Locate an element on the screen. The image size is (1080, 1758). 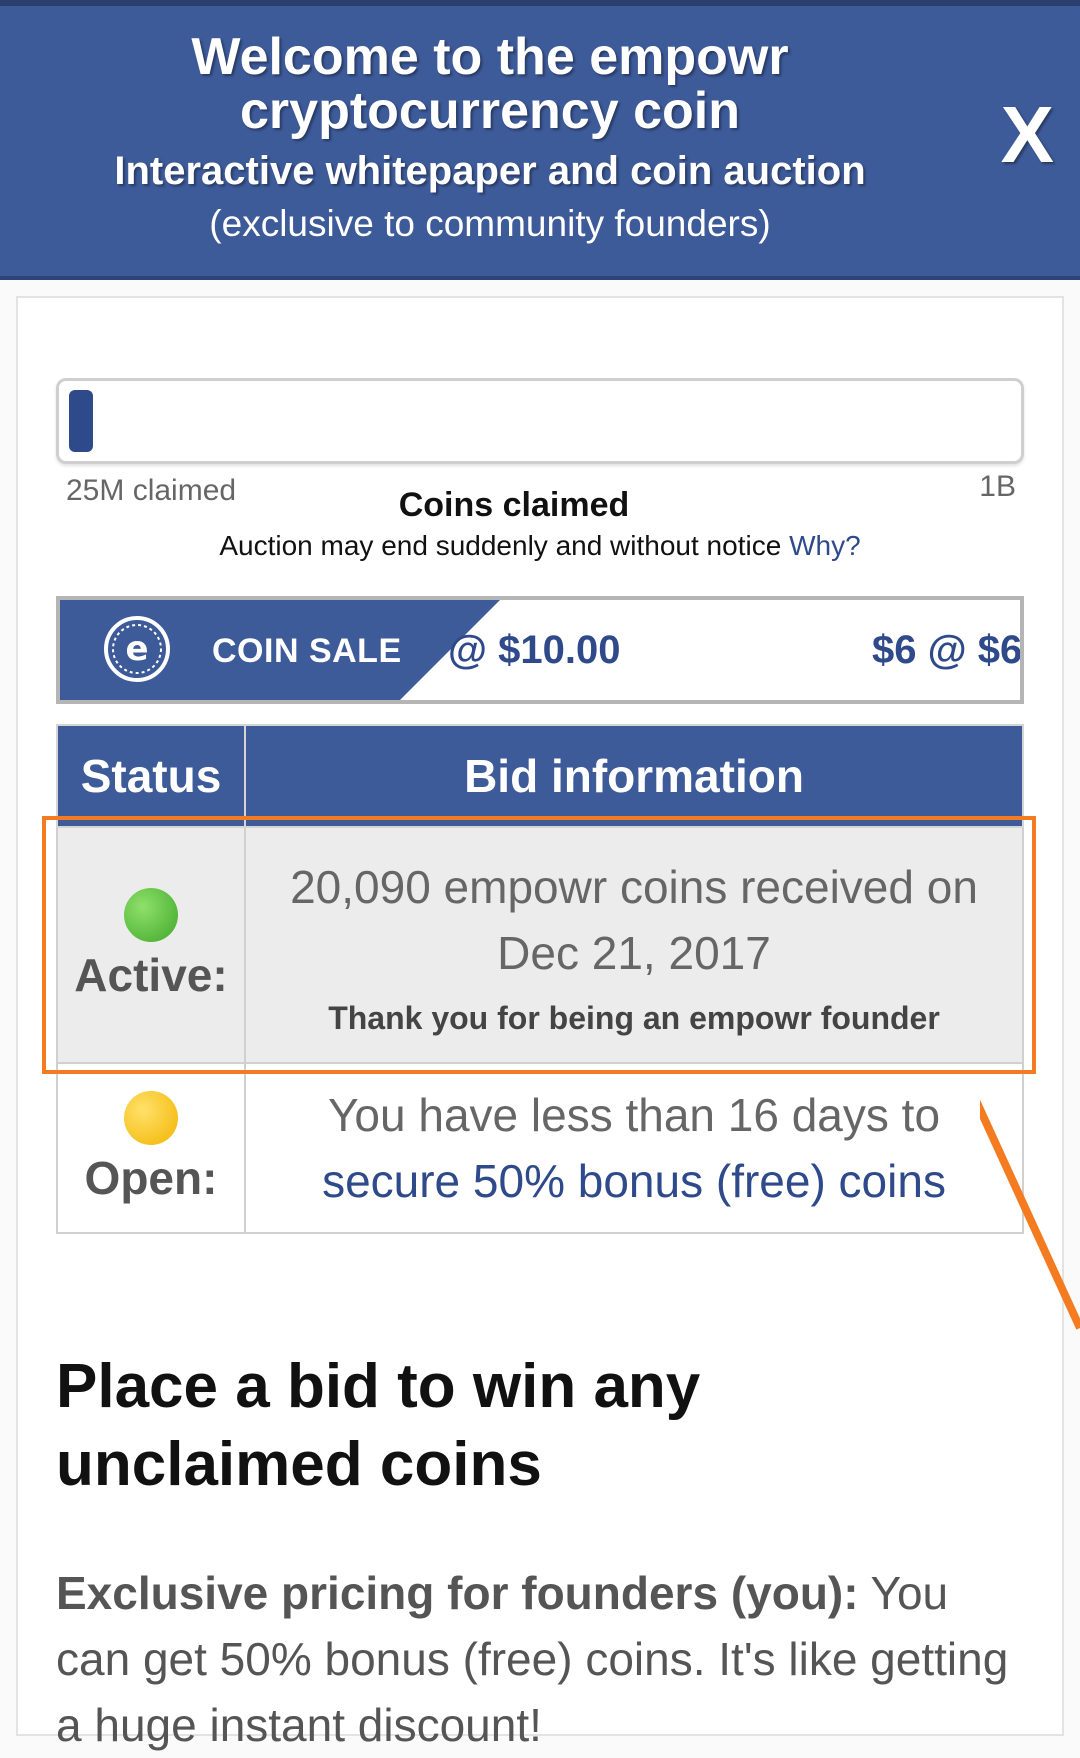
close-button: X is located at coordinates (1027, 135).